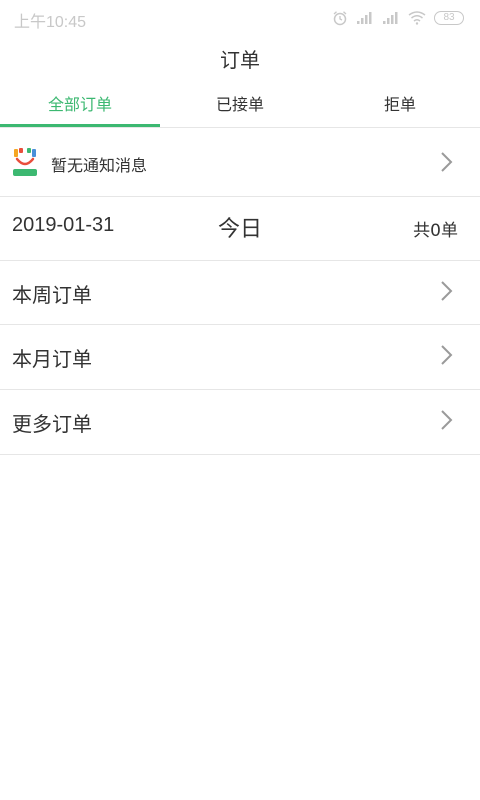 This screenshot has width=480, height=800. What do you see at coordinates (435, 231) in the screenshot?
I see `order-count: 共0单` at bounding box center [435, 231].